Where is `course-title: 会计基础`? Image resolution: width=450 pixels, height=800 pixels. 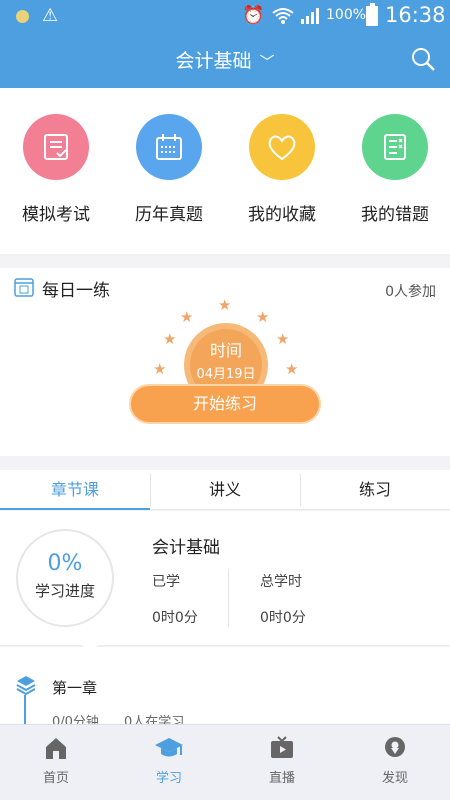
course-title: 会计基础 is located at coordinates (186, 548).